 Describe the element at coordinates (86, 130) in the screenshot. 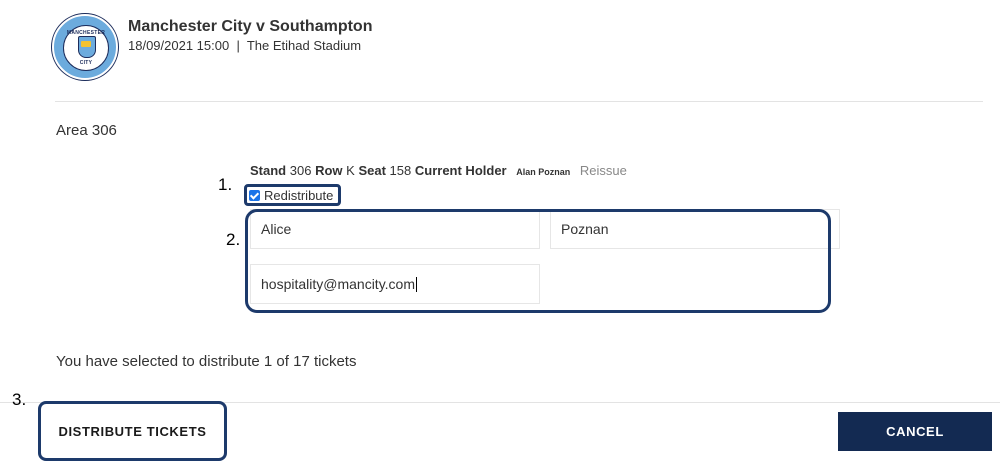

I see `area-label: Area 306` at that location.